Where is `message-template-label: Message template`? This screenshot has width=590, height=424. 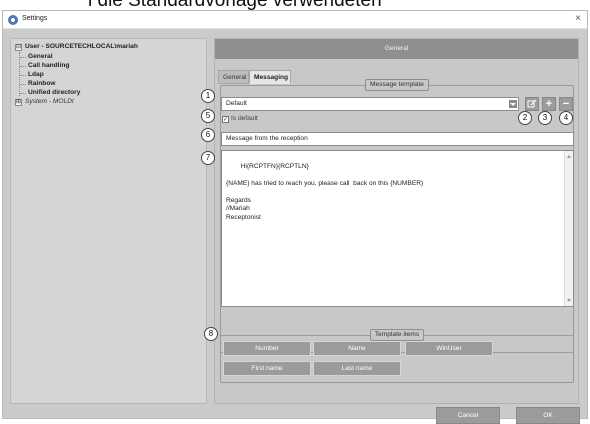
message-template-label: Message template is located at coordinates (397, 85).